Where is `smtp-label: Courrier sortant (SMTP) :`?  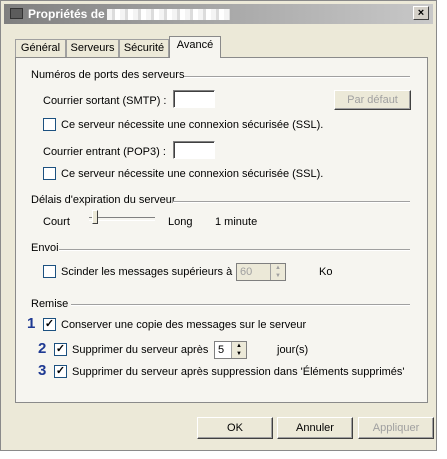
smtp-label: Courrier sortant (SMTP) : is located at coordinates (105, 101).